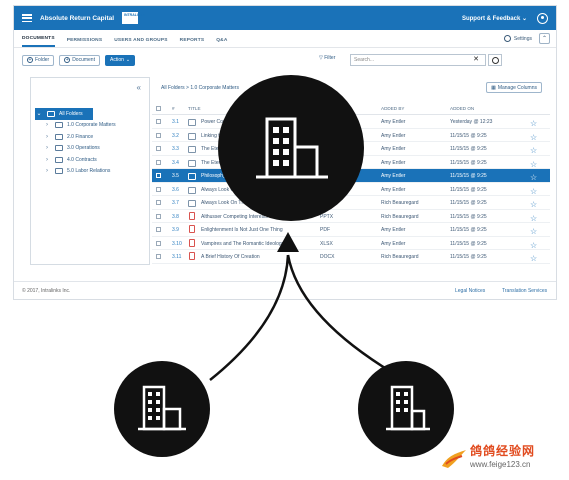 The width and height of the screenshot is (569, 480). Describe the element at coordinates (503, 451) in the screenshot. I see `watermark-title: 鸽鸽经验网` at that location.